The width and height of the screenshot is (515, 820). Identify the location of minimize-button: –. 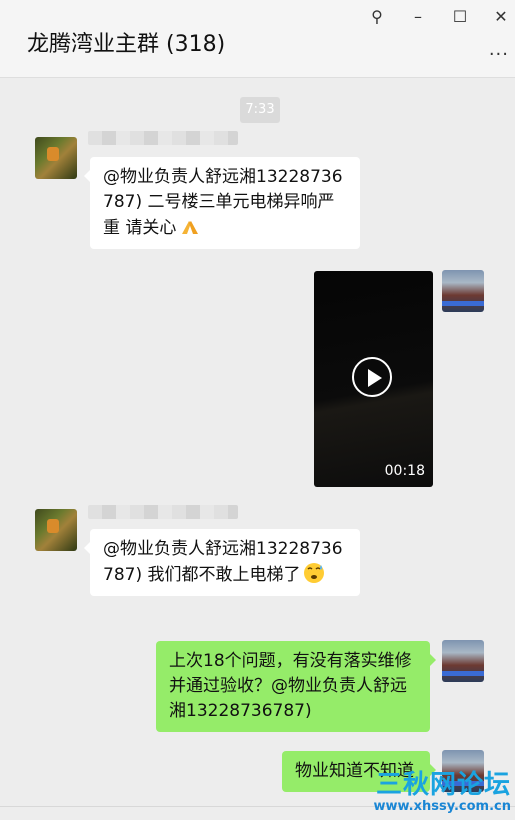
(418, 17).